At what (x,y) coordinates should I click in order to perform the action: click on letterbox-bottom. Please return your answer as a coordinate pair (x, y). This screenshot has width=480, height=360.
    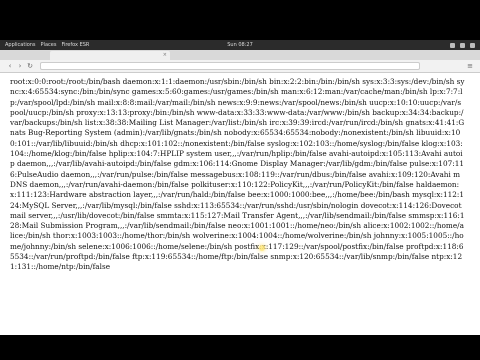
    Looking at the image, I should click on (240, 347).